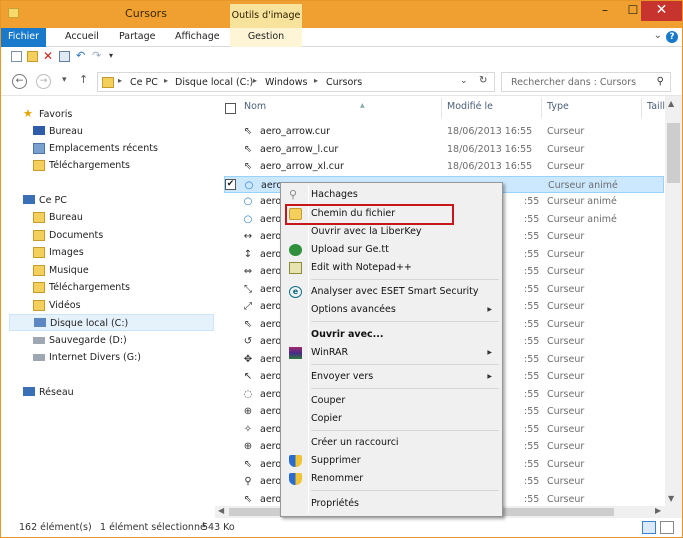 The width and height of the screenshot is (683, 538). What do you see at coordinates (114, 56) in the screenshot?
I see `customize-toolbar-icon: ▾` at bounding box center [114, 56].